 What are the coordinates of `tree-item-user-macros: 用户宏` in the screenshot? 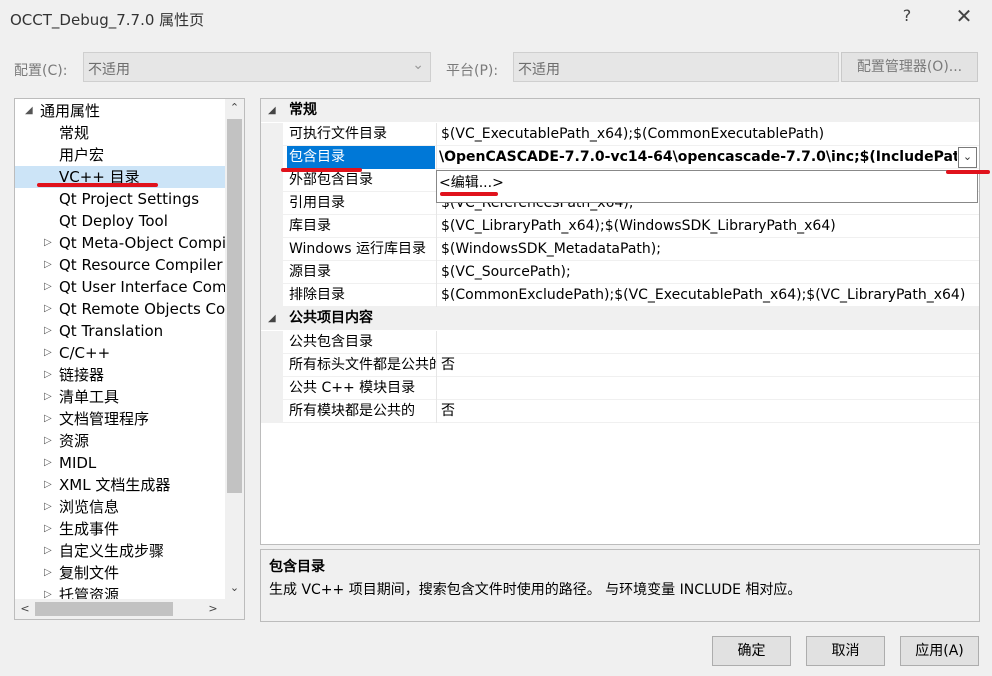 It's located at (120, 155).